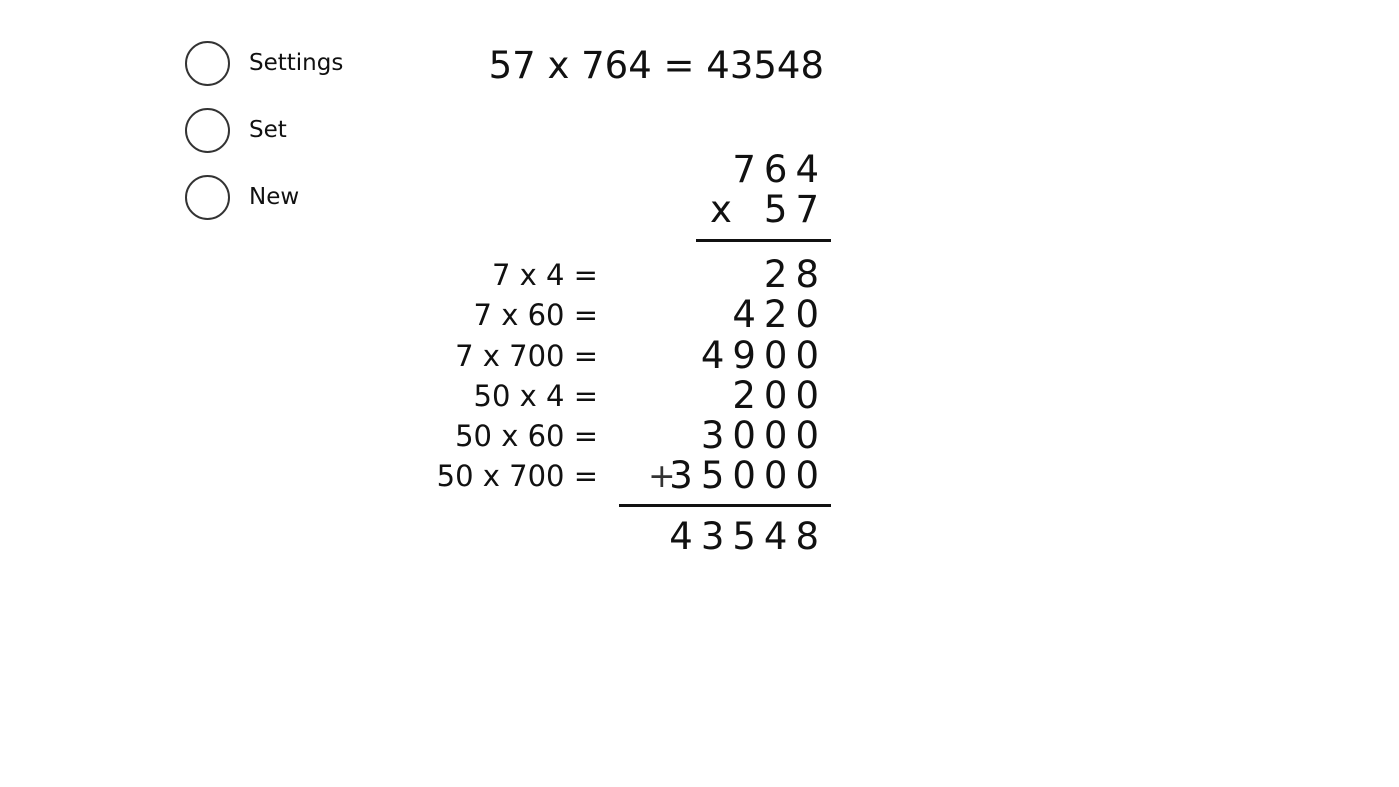 This screenshot has height=787, width=1399. I want to click on step-label: 50 x 4 =, so click(535, 396).